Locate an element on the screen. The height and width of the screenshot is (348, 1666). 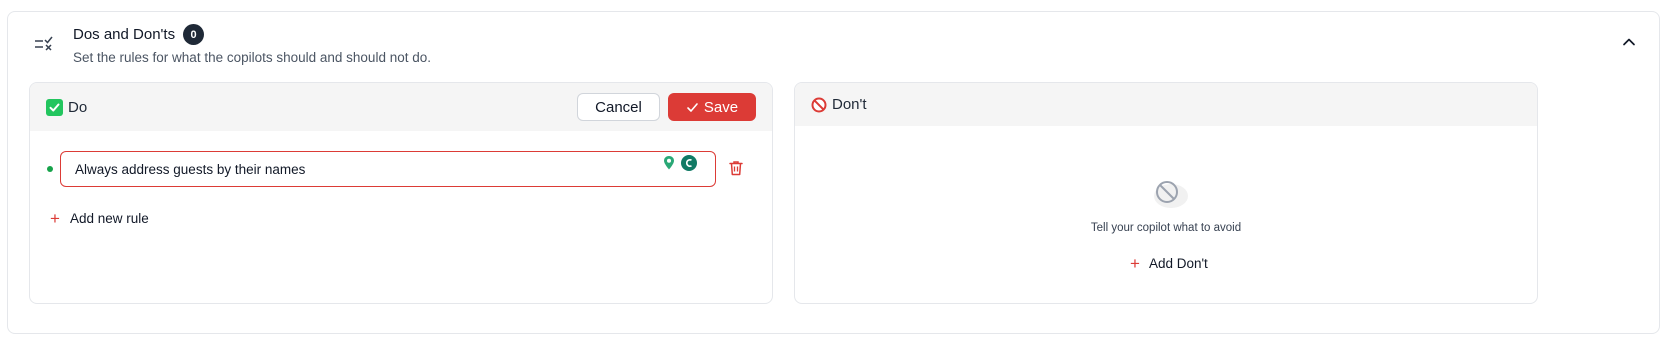
grammar-assistant-icon is located at coordinates (689, 163).